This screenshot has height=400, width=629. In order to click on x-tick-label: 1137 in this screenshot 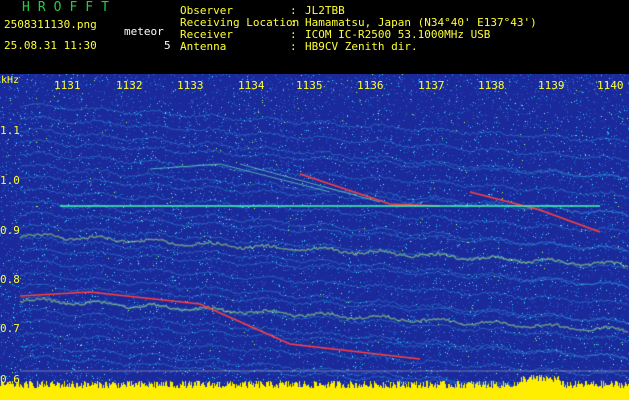, I will do `click(431, 85)`.